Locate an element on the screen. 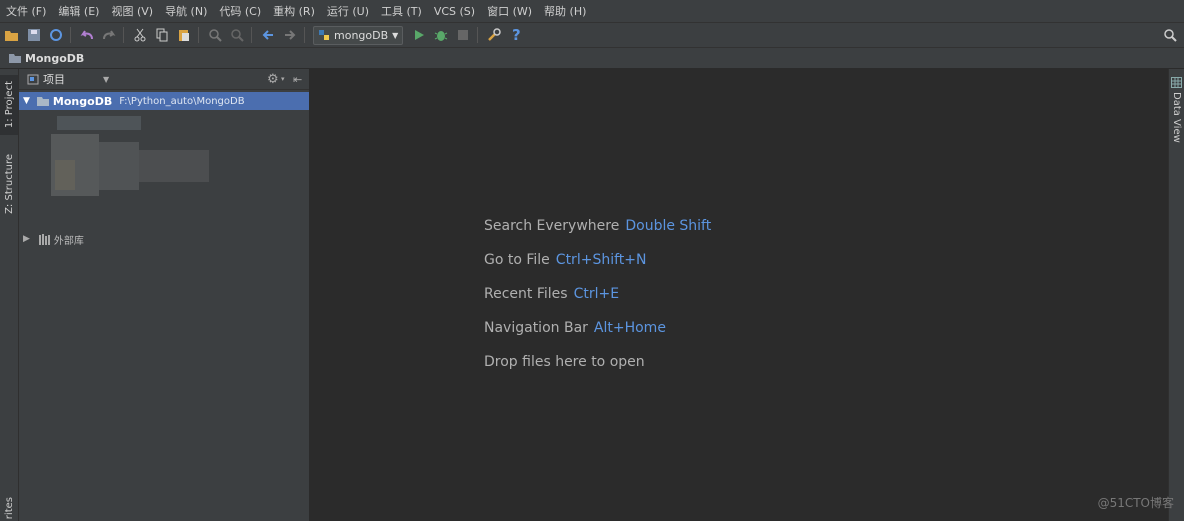  tab-structure-label: Z: Structure is located at coordinates (9, 184).